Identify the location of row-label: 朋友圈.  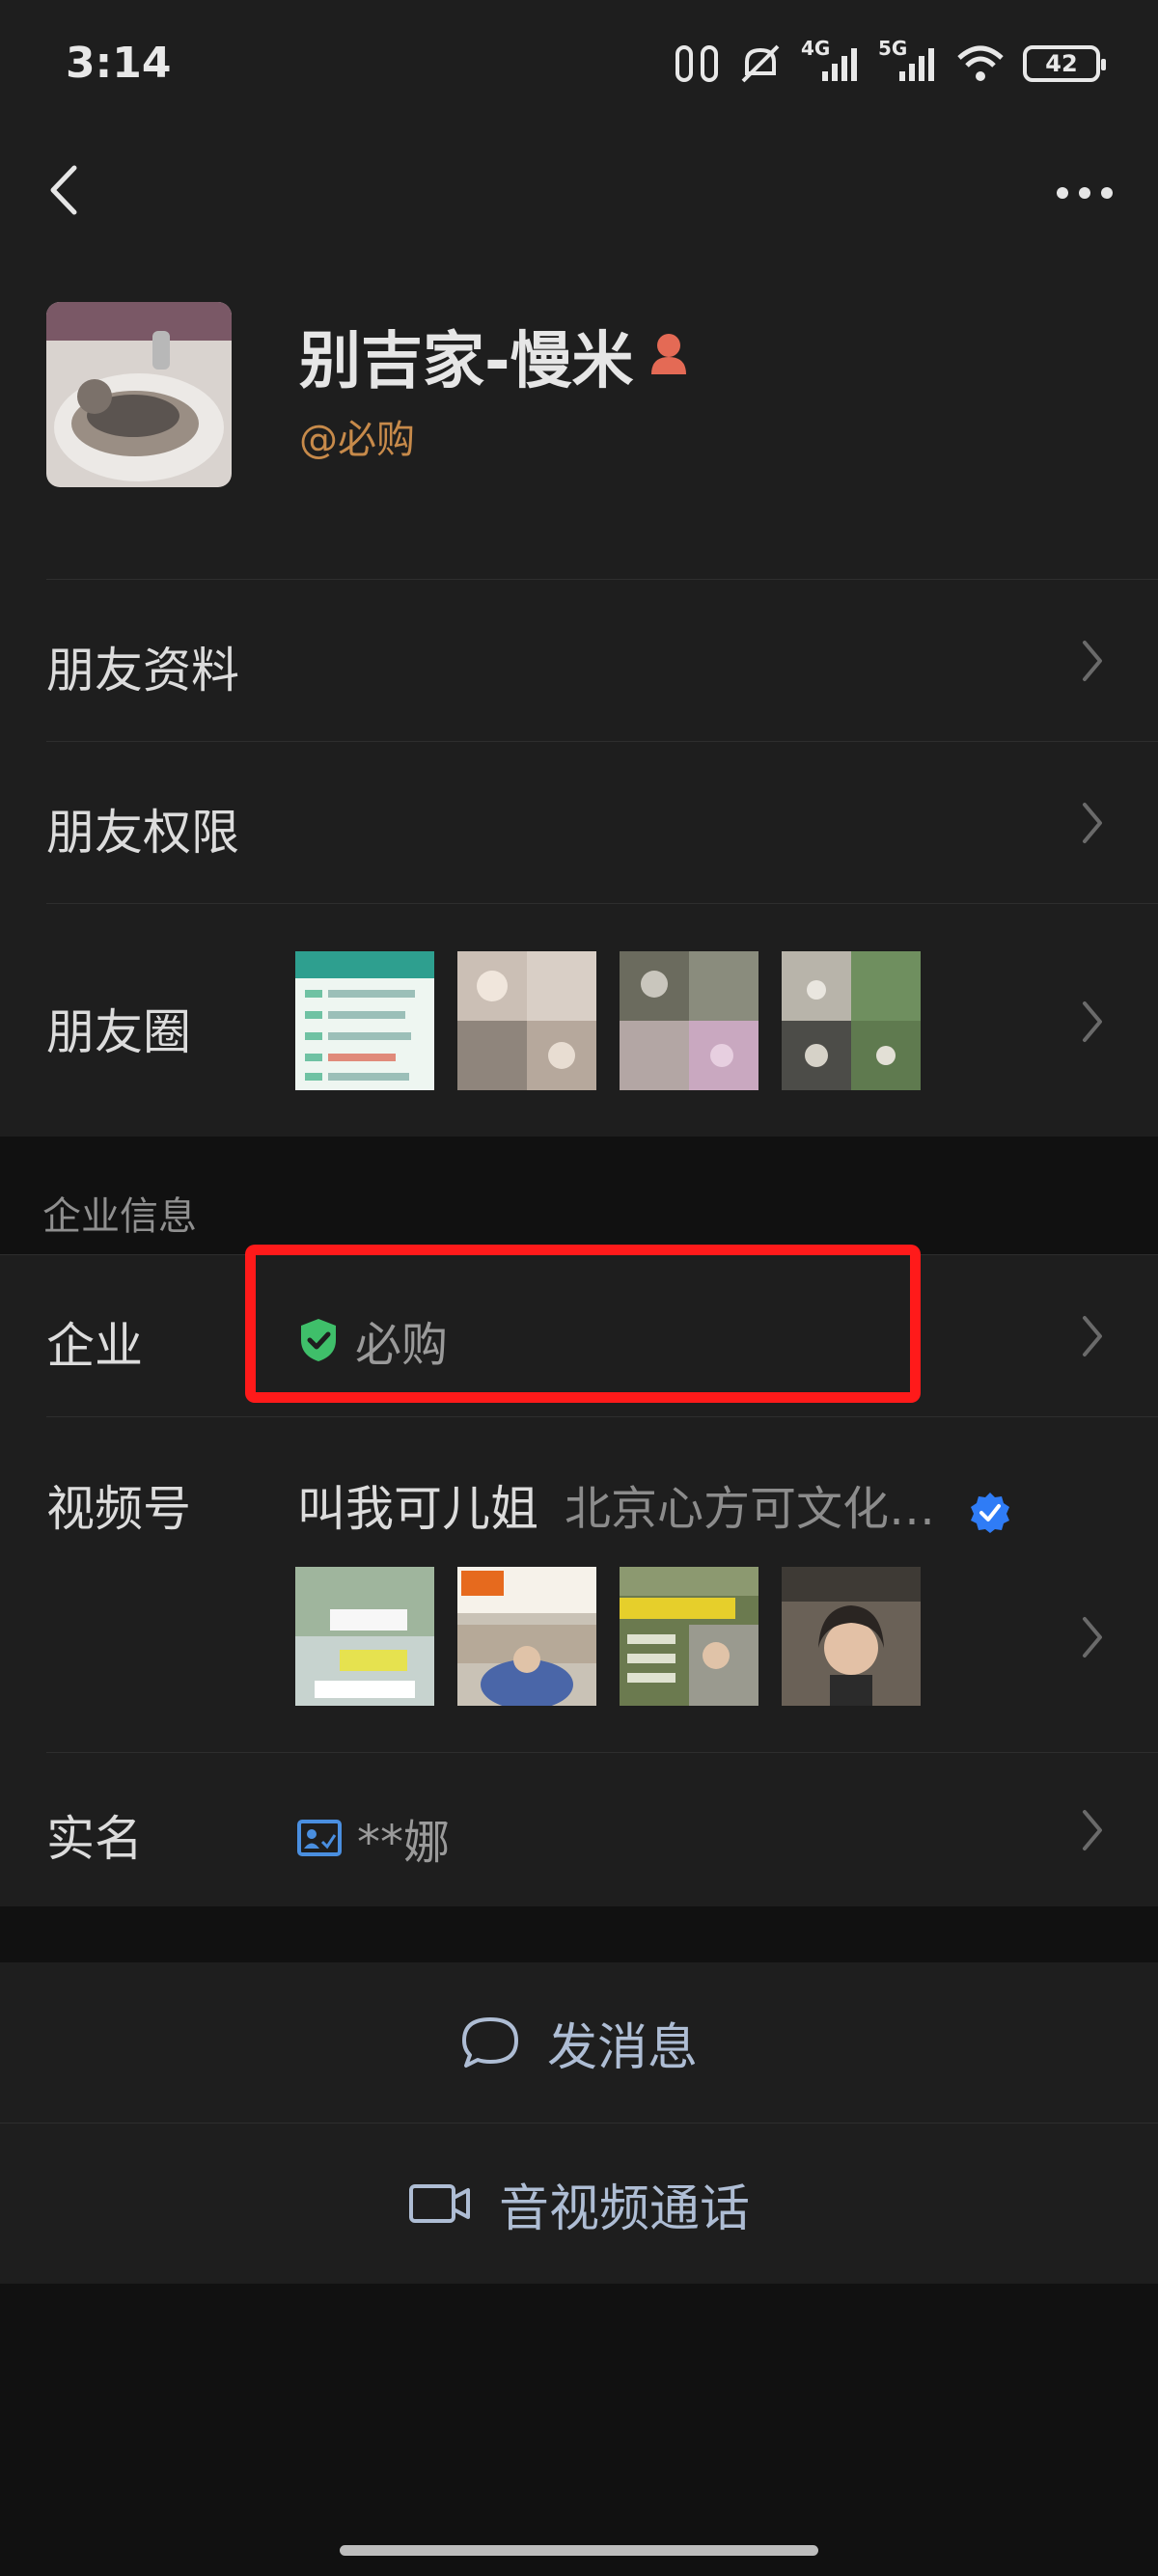
(118, 1032).